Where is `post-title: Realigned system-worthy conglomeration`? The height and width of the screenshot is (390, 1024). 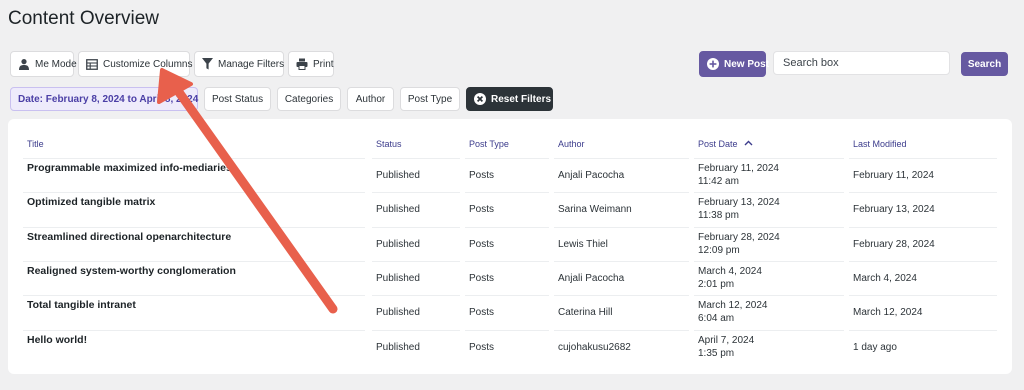
post-title: Realigned system-worthy conglomeration is located at coordinates (131, 271).